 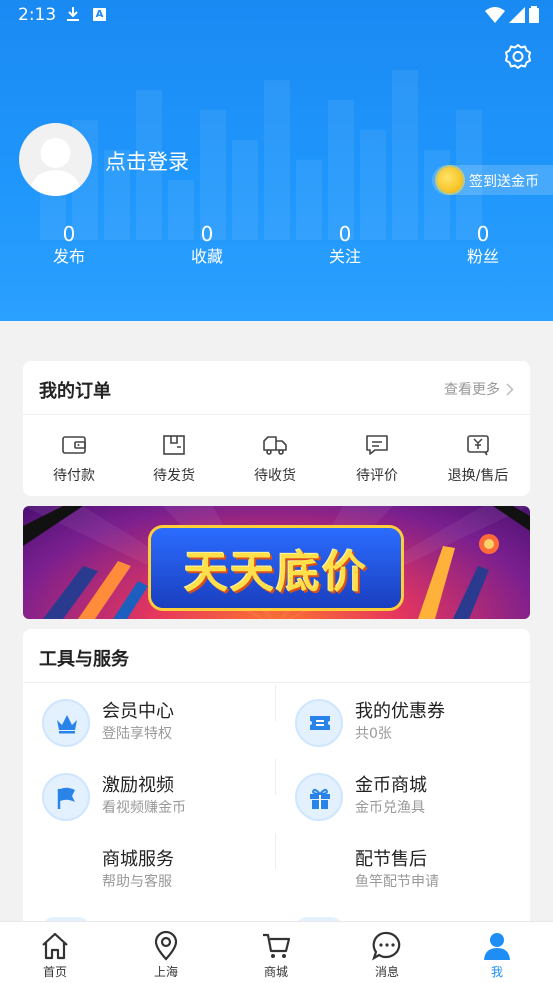 What do you see at coordinates (275, 445) in the screenshot?
I see `truck-icon` at bounding box center [275, 445].